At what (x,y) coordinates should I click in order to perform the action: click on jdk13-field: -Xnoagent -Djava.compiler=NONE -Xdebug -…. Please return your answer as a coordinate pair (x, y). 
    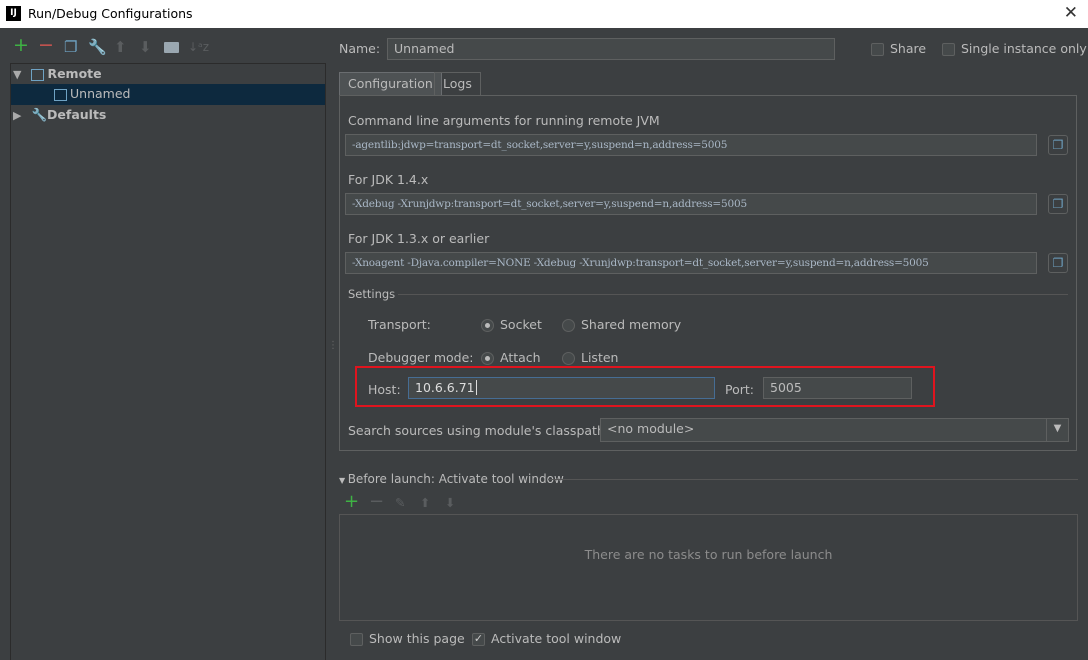
    Looking at the image, I should click on (691, 263).